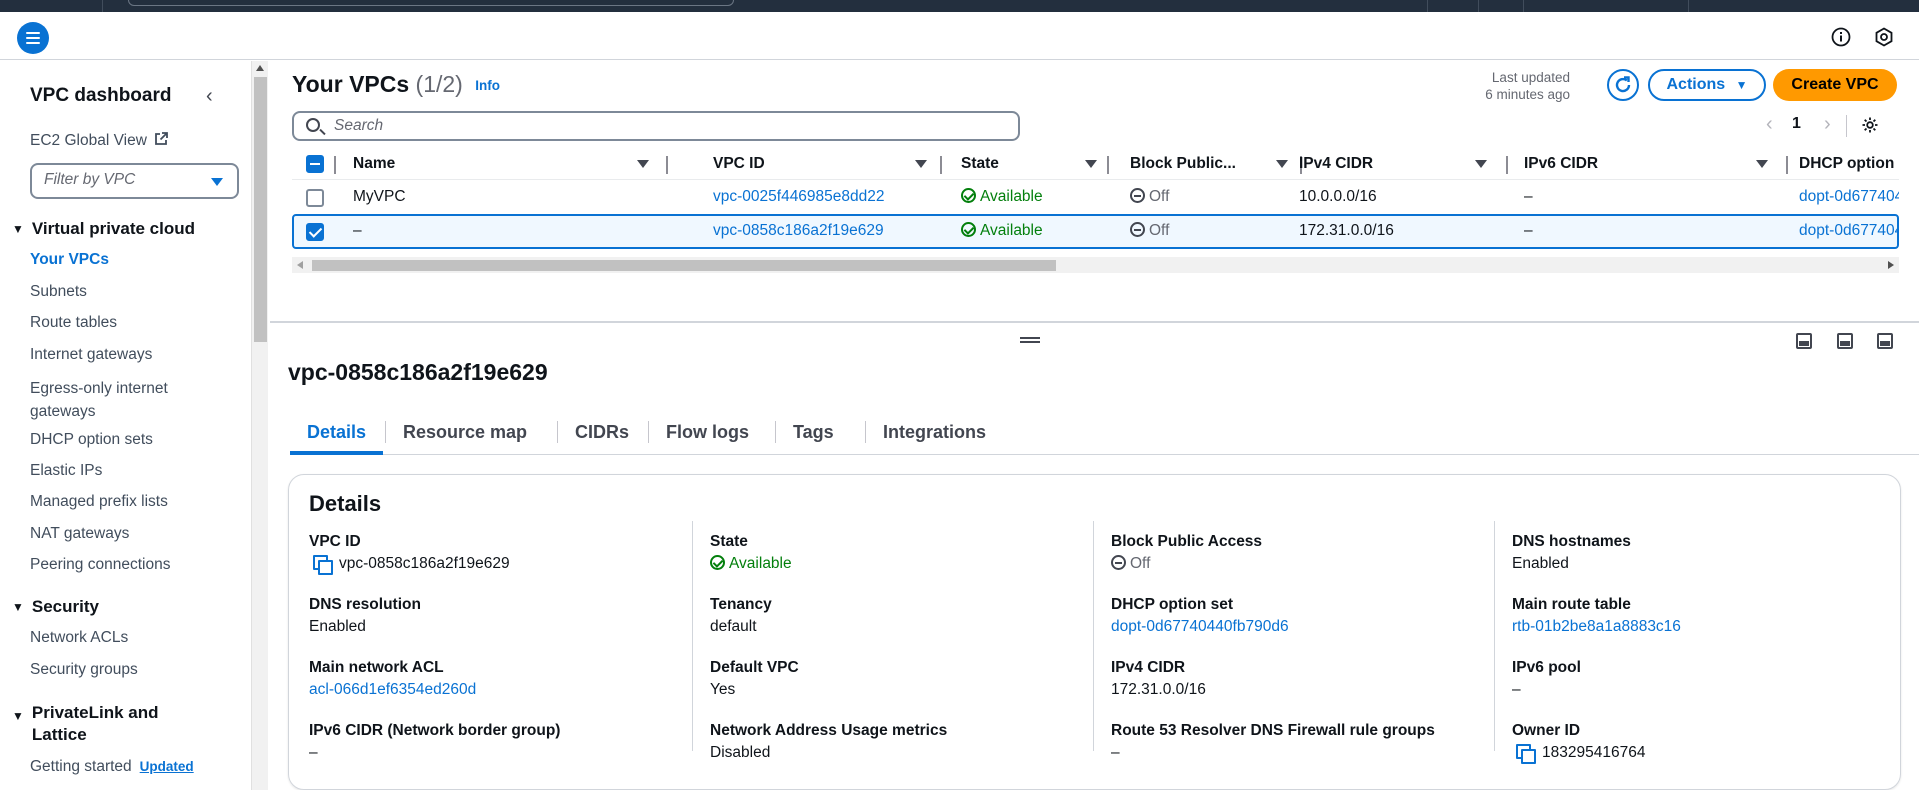  What do you see at coordinates (1835, 85) in the screenshot?
I see `create-vpc-button: Create VPC` at bounding box center [1835, 85].